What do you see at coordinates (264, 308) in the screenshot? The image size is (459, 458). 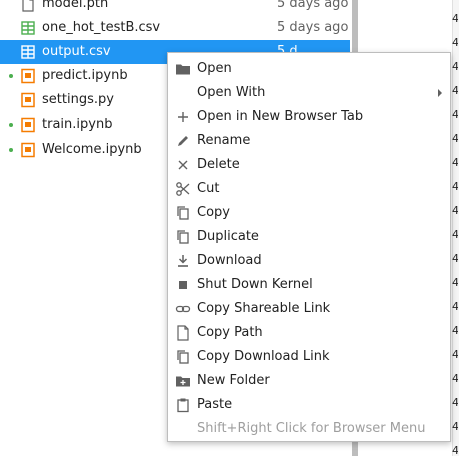 I see `menu-item-label: Copy Shareable Link` at bounding box center [264, 308].